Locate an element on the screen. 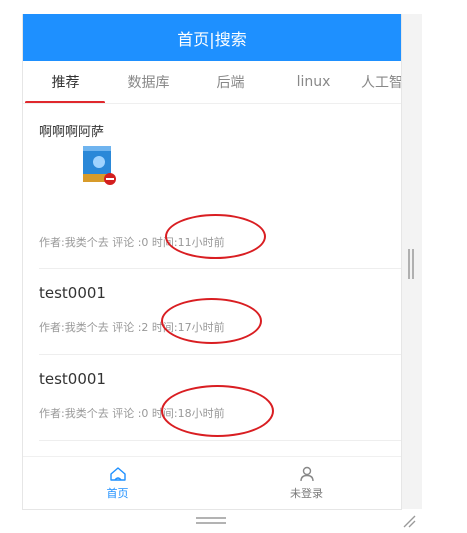  tab-ai: 人工智 is located at coordinates (377, 82).